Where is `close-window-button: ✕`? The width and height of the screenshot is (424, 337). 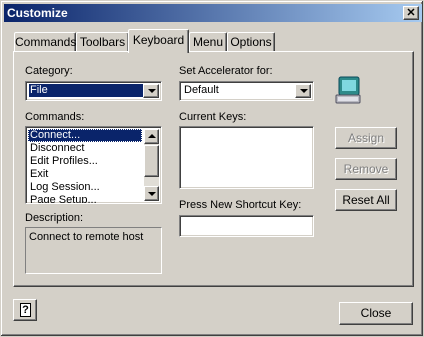
close-window-button: ✕ is located at coordinates (411, 13).